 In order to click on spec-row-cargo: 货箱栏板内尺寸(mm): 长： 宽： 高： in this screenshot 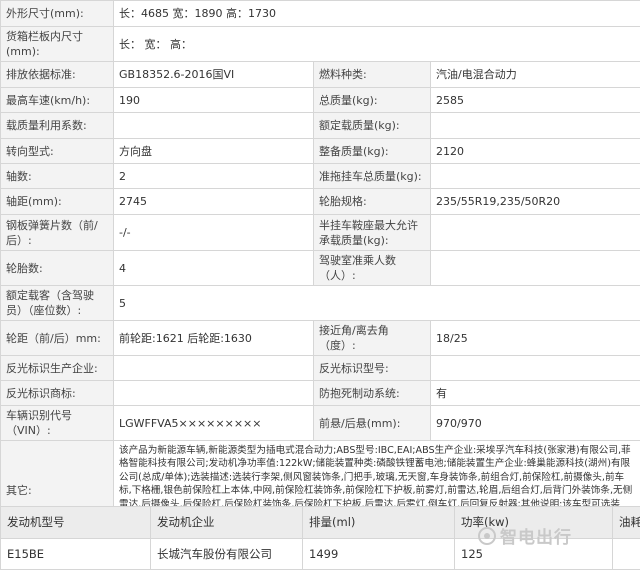, I will do `click(320, 44)`.